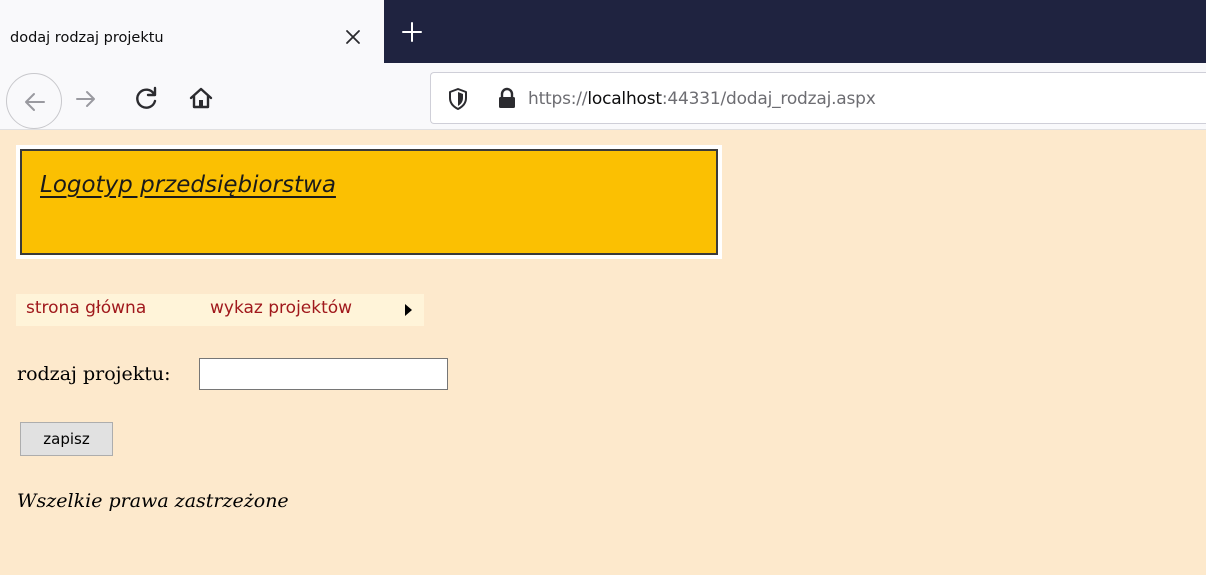 The width and height of the screenshot is (1206, 575). I want to click on submenu-arrow-icon, so click(408, 310).